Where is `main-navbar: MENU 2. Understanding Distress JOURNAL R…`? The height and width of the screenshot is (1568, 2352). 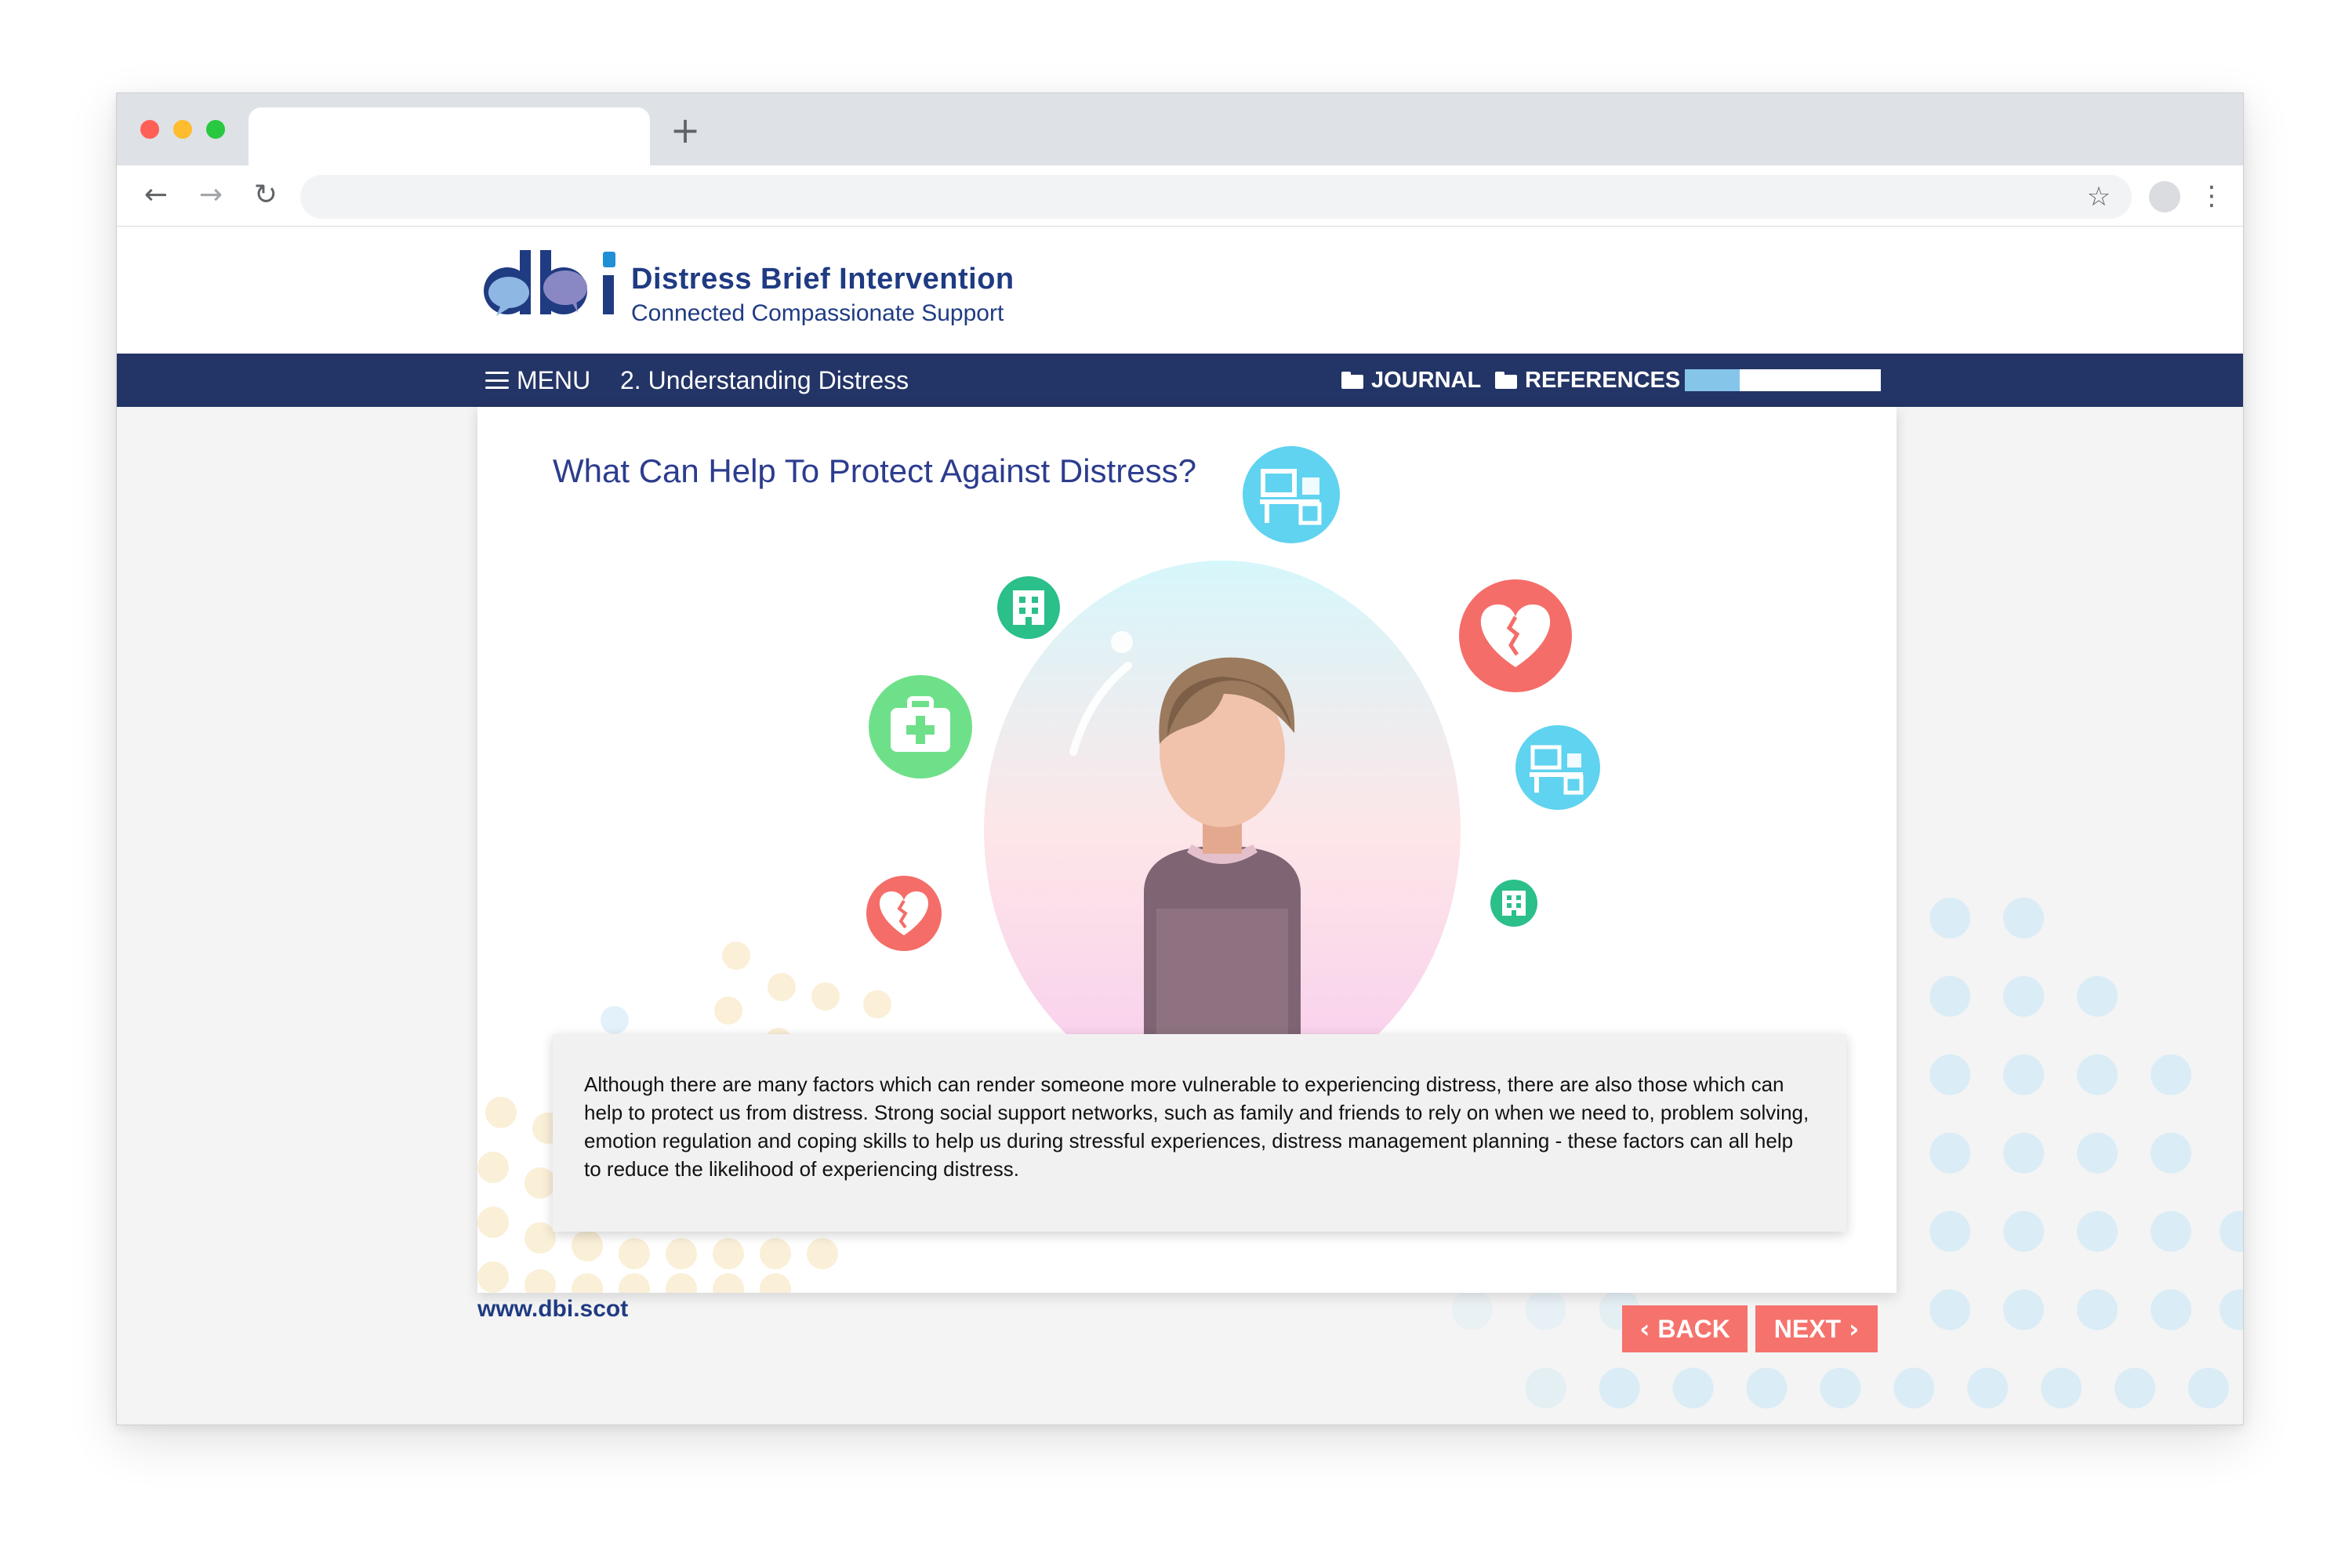
main-navbar: MENU 2. Understanding Distress JOURNAL R… is located at coordinates (1180, 380).